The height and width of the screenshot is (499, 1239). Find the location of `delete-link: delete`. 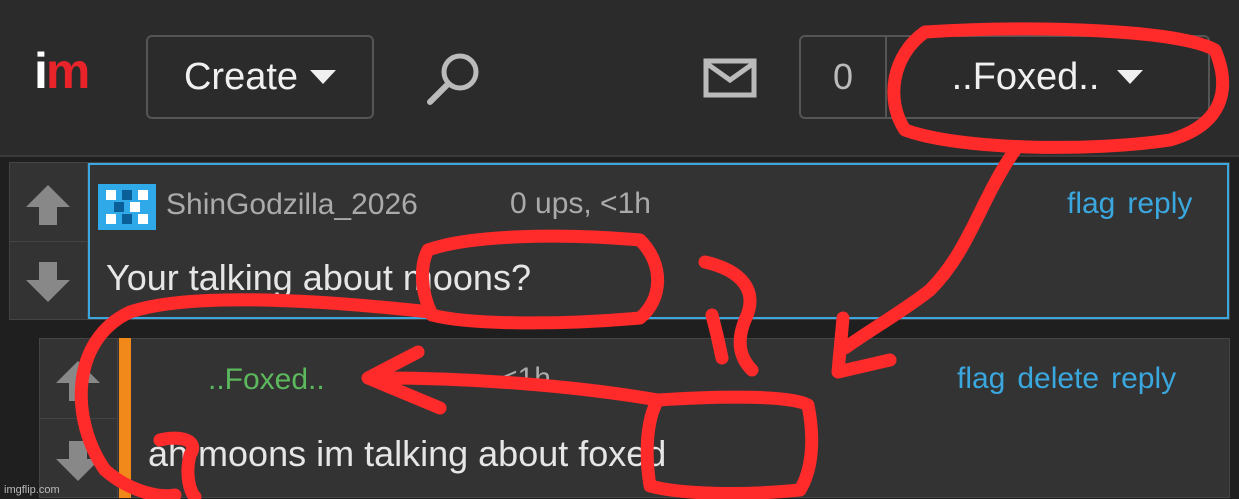

delete-link: delete is located at coordinates (1058, 379).